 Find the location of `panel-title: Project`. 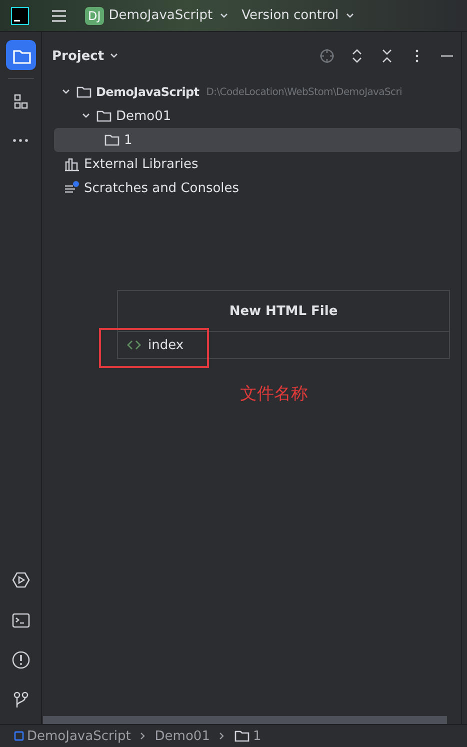

panel-title: Project is located at coordinates (86, 56).